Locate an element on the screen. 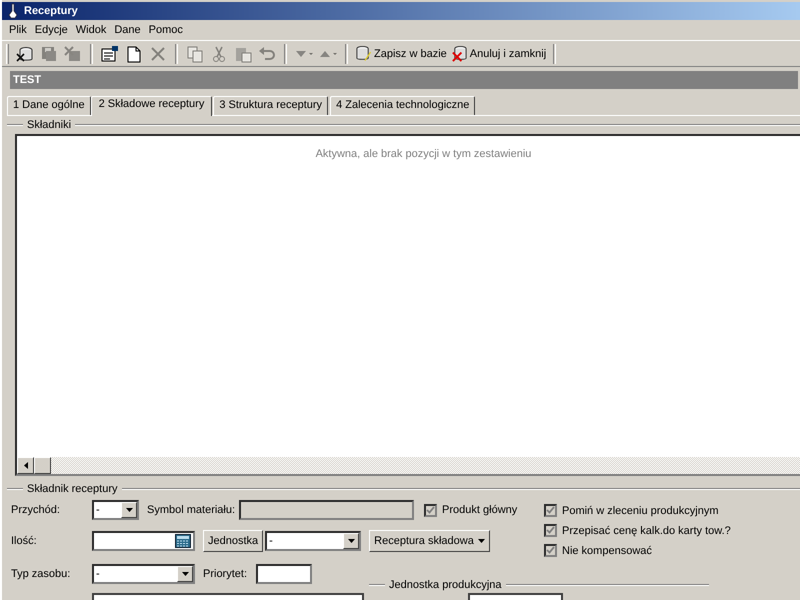 The width and height of the screenshot is (800, 600). database-pencil-icon is located at coordinates (363, 53).